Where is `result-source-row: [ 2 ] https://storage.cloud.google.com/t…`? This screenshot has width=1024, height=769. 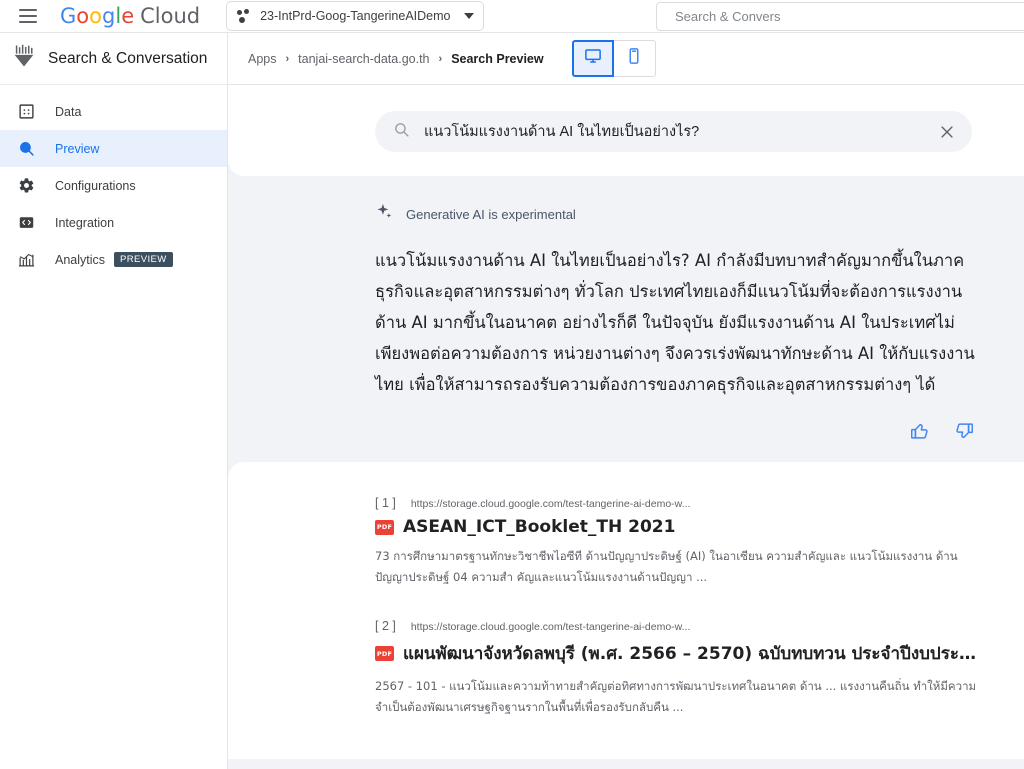 result-source-row: [ 2 ] https://storage.cloud.google.com/t… is located at coordinates (677, 626).